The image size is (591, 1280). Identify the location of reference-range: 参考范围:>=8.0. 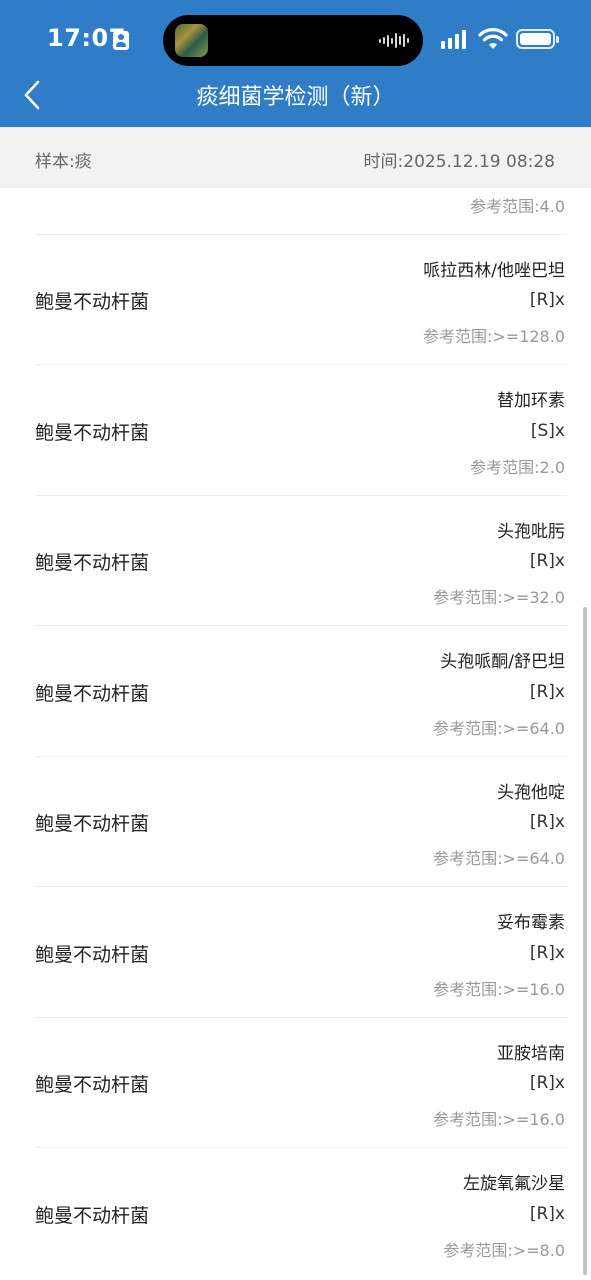
(504, 1250).